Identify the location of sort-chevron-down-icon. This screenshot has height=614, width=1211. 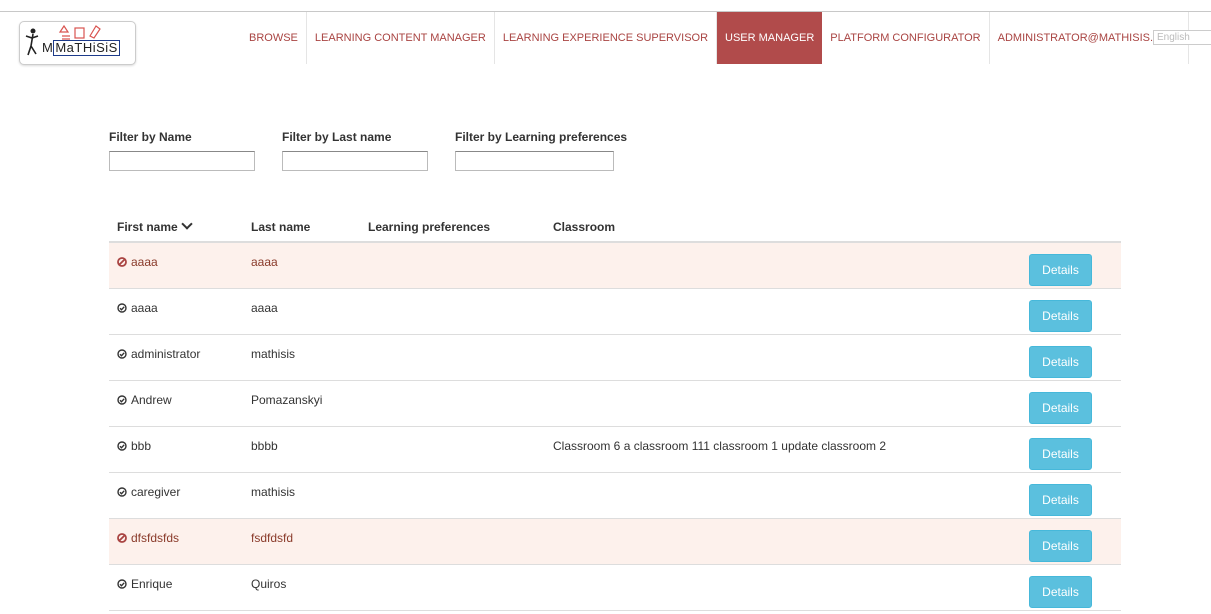
(187, 224).